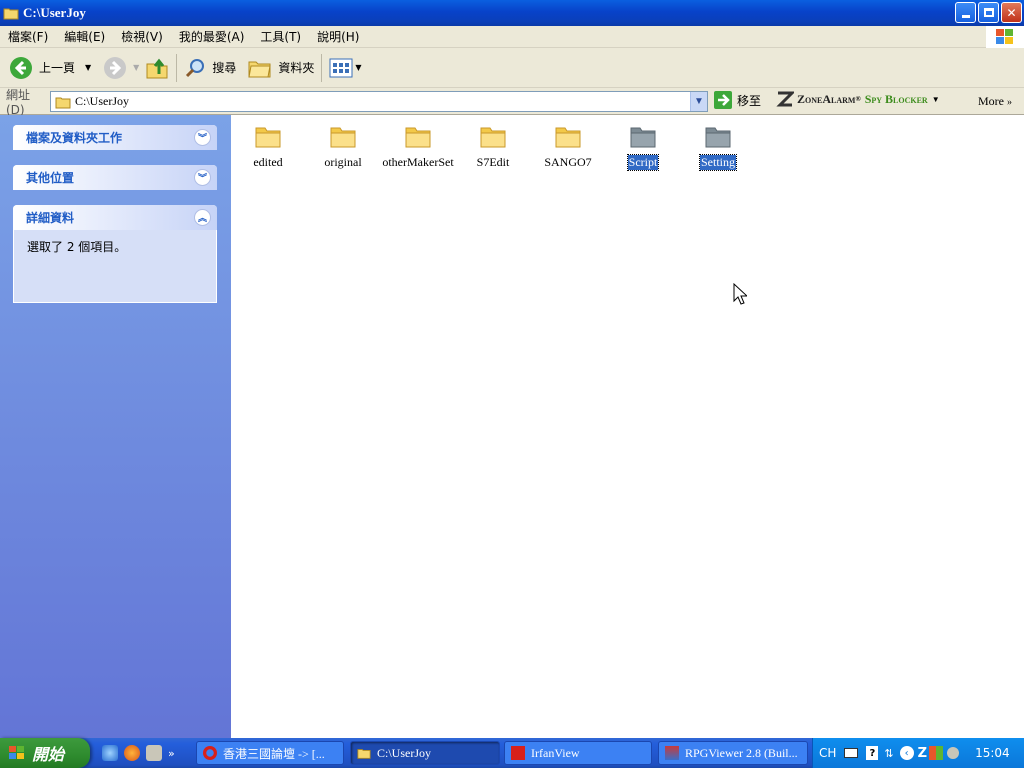 This screenshot has width=1024, height=768. I want to click on menu-edit: 編輯(E), so click(84, 36).